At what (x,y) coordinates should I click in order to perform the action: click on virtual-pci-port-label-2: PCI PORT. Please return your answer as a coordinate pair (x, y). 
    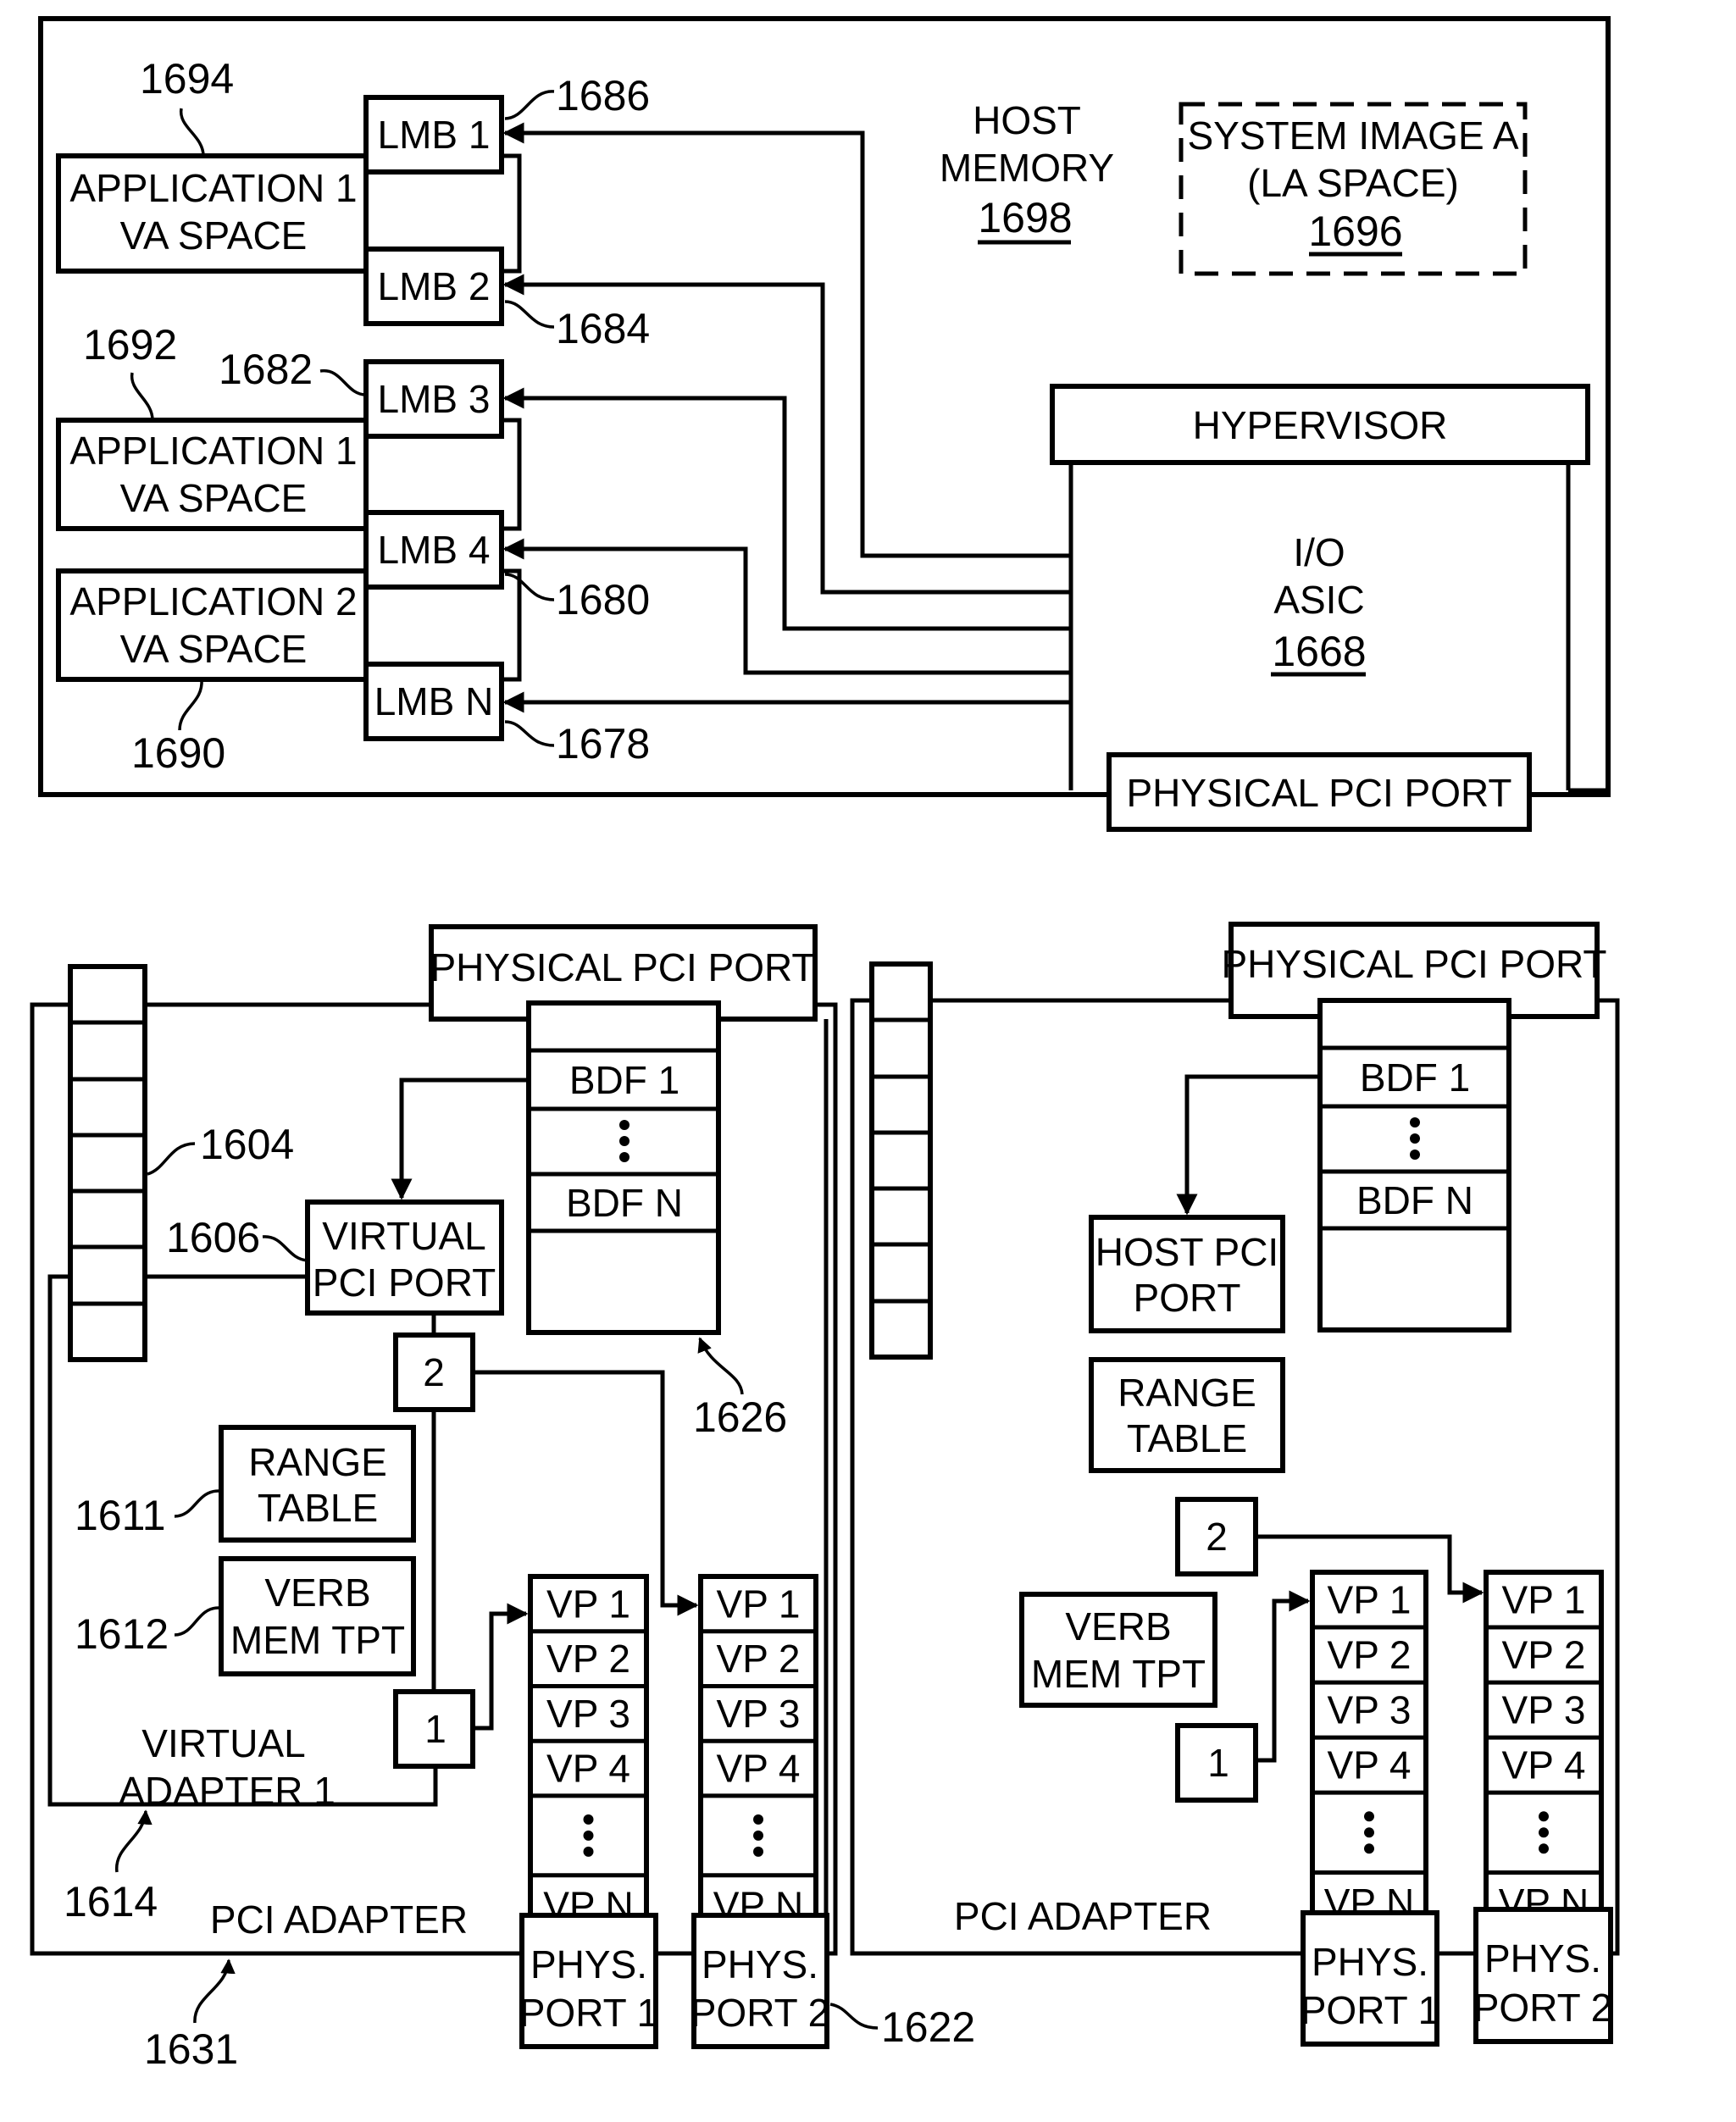
    Looking at the image, I should click on (404, 1282).